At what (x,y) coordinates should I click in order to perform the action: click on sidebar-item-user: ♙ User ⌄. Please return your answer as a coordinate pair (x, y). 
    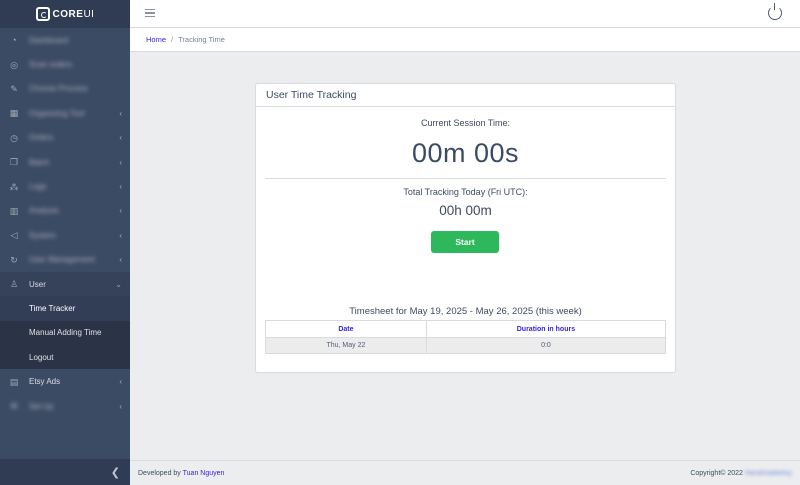
    Looking at the image, I should click on (65, 284).